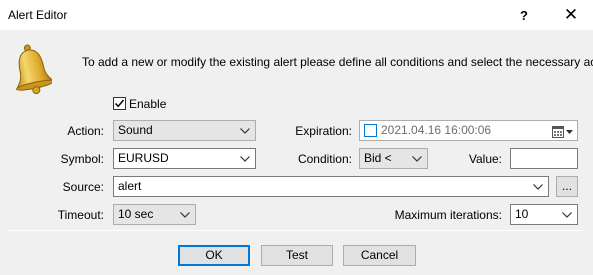  I want to click on window-title: Alert Editor, so click(38, 15).